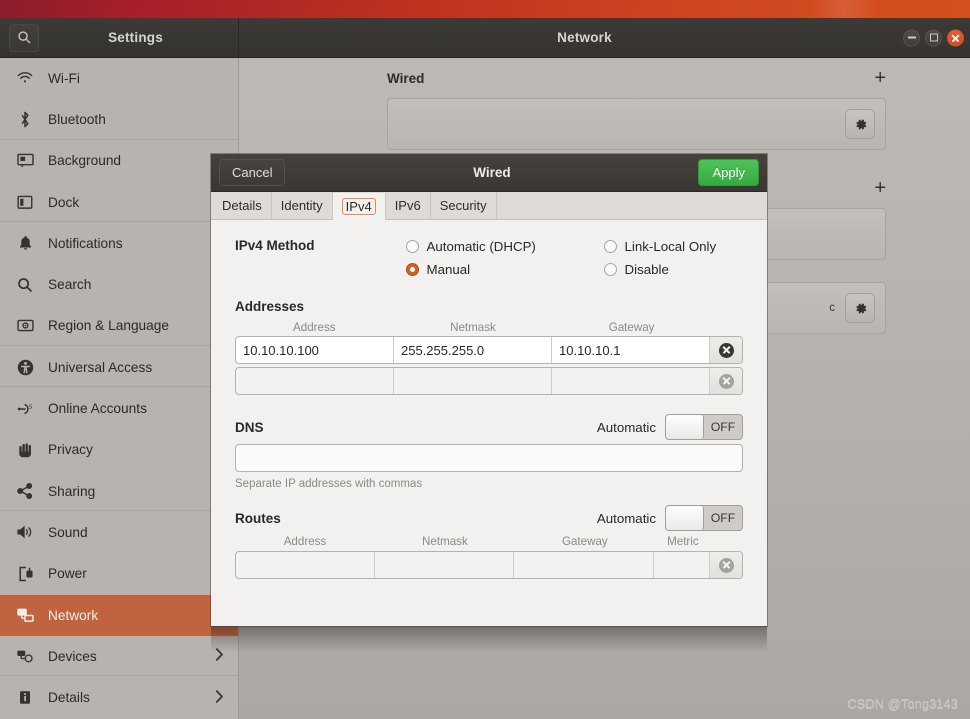 This screenshot has height=719, width=970. What do you see at coordinates (473, 381) in the screenshot?
I see `netmask-input` at bounding box center [473, 381].